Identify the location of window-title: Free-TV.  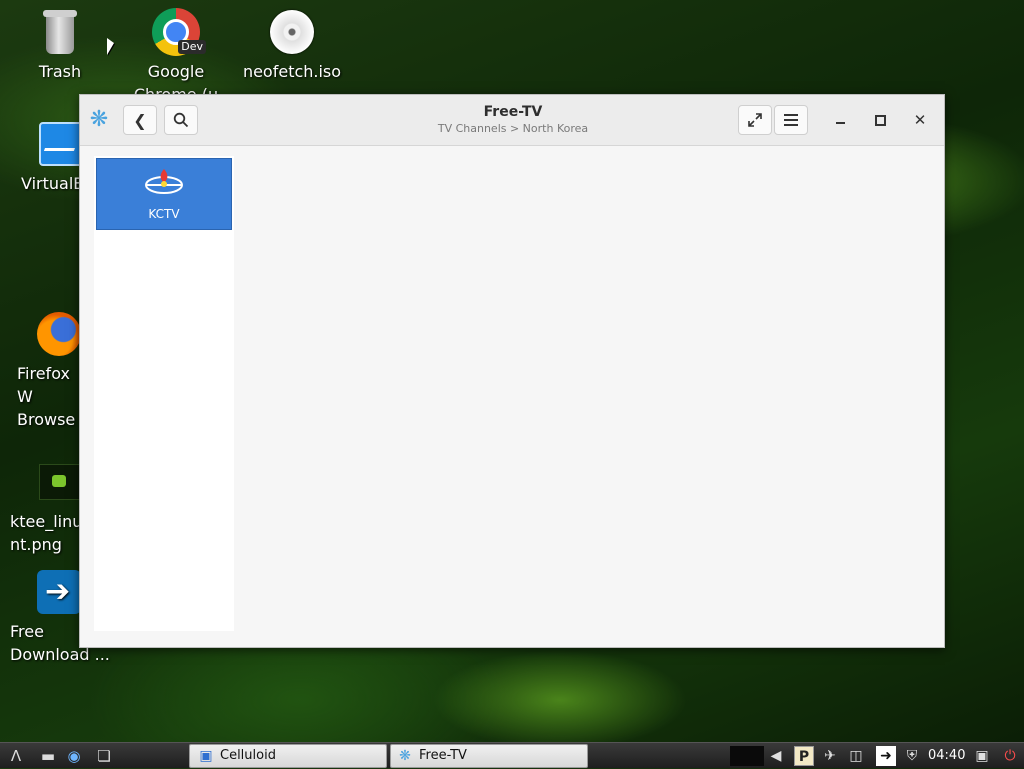
(513, 112).